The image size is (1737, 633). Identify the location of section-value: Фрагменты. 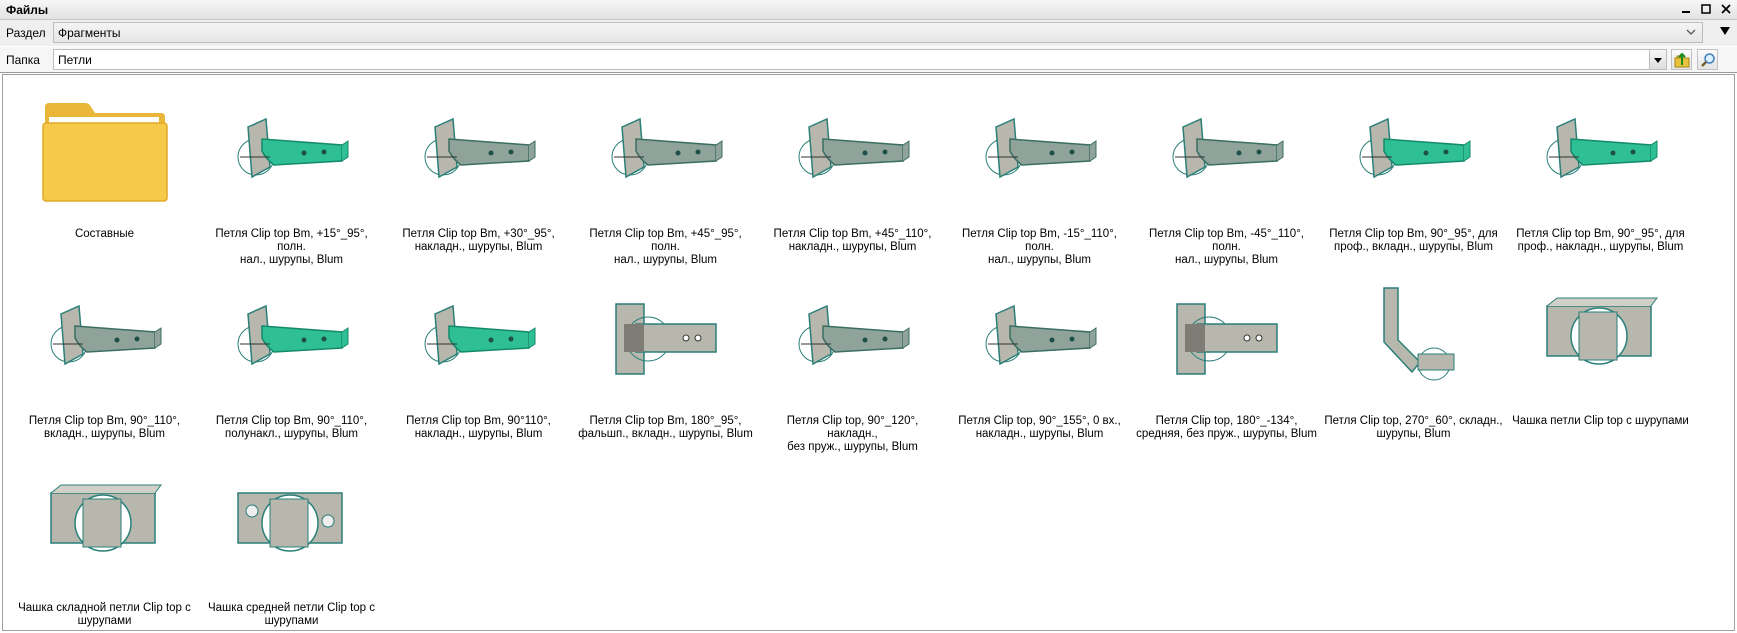
(89, 33).